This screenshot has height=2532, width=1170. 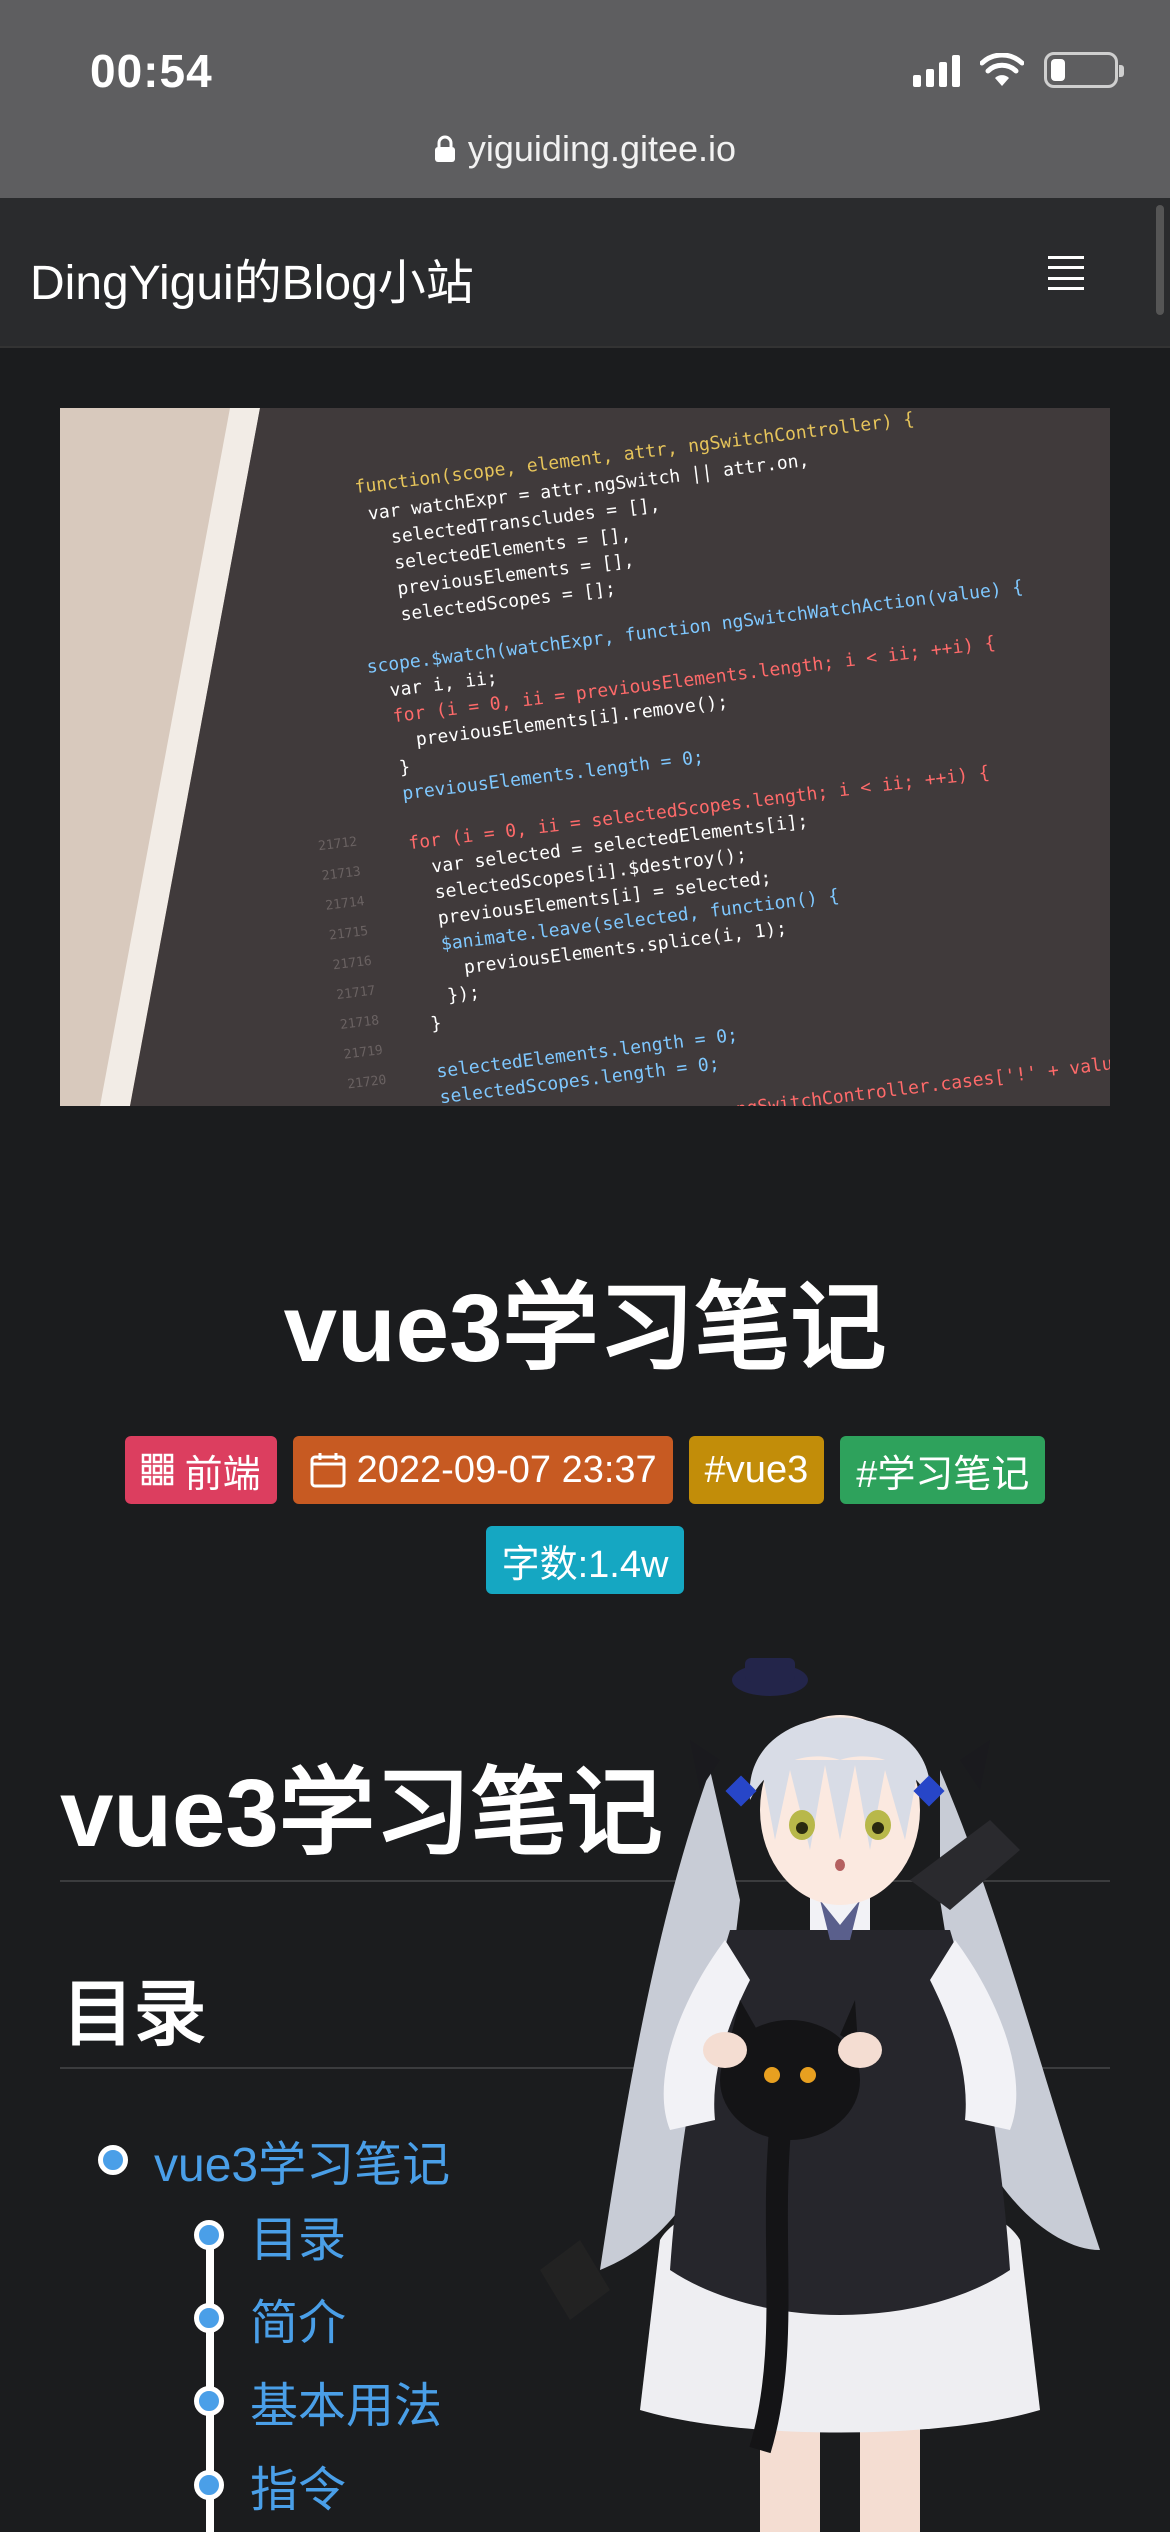 I want to click on toc-link: 目录, so click(x=298, y=2235).